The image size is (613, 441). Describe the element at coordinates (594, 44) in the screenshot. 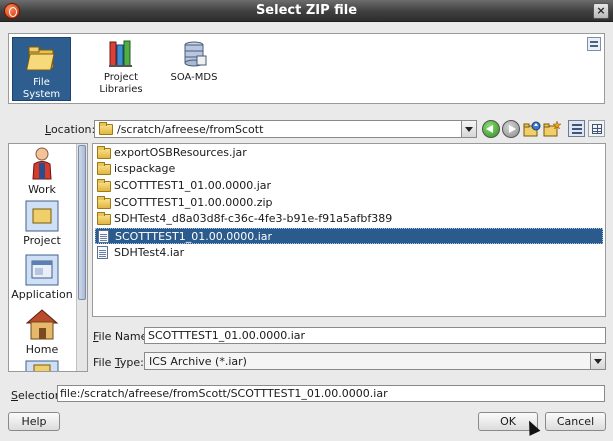

I see `places-menu-button` at that location.